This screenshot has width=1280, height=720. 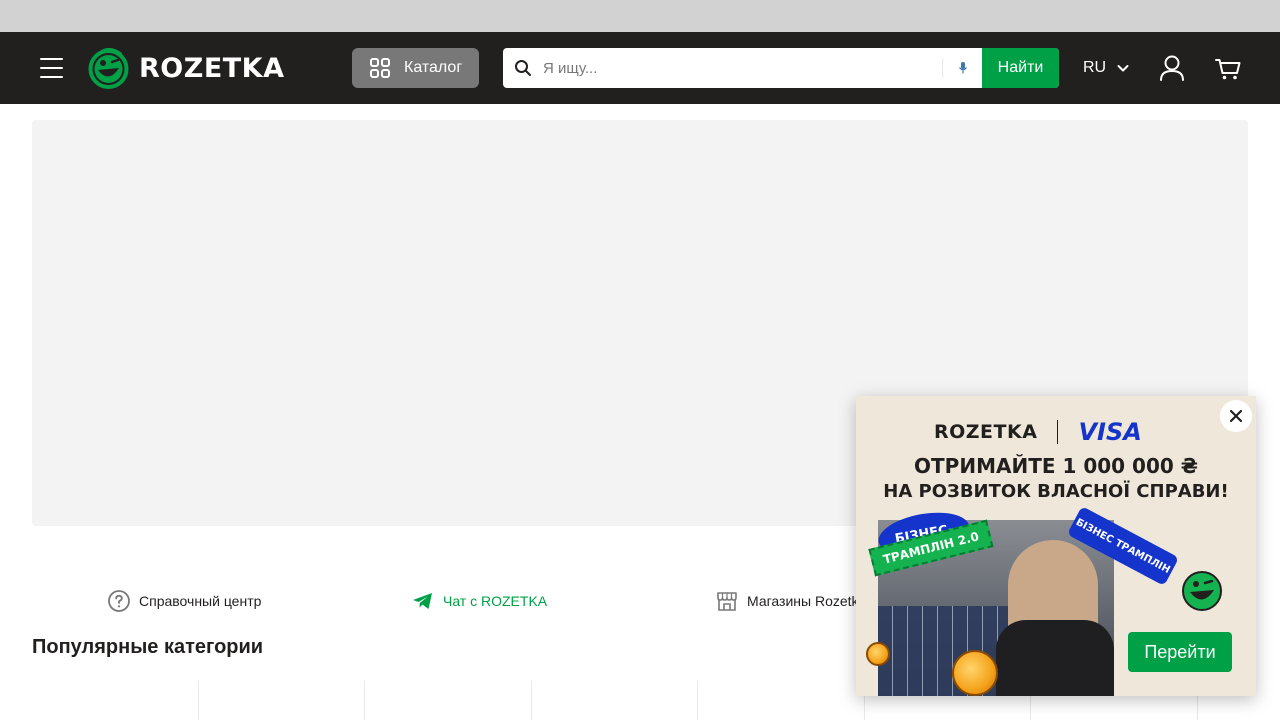 What do you see at coordinates (1202, 591) in the screenshot?
I see `smiley-icon` at bounding box center [1202, 591].